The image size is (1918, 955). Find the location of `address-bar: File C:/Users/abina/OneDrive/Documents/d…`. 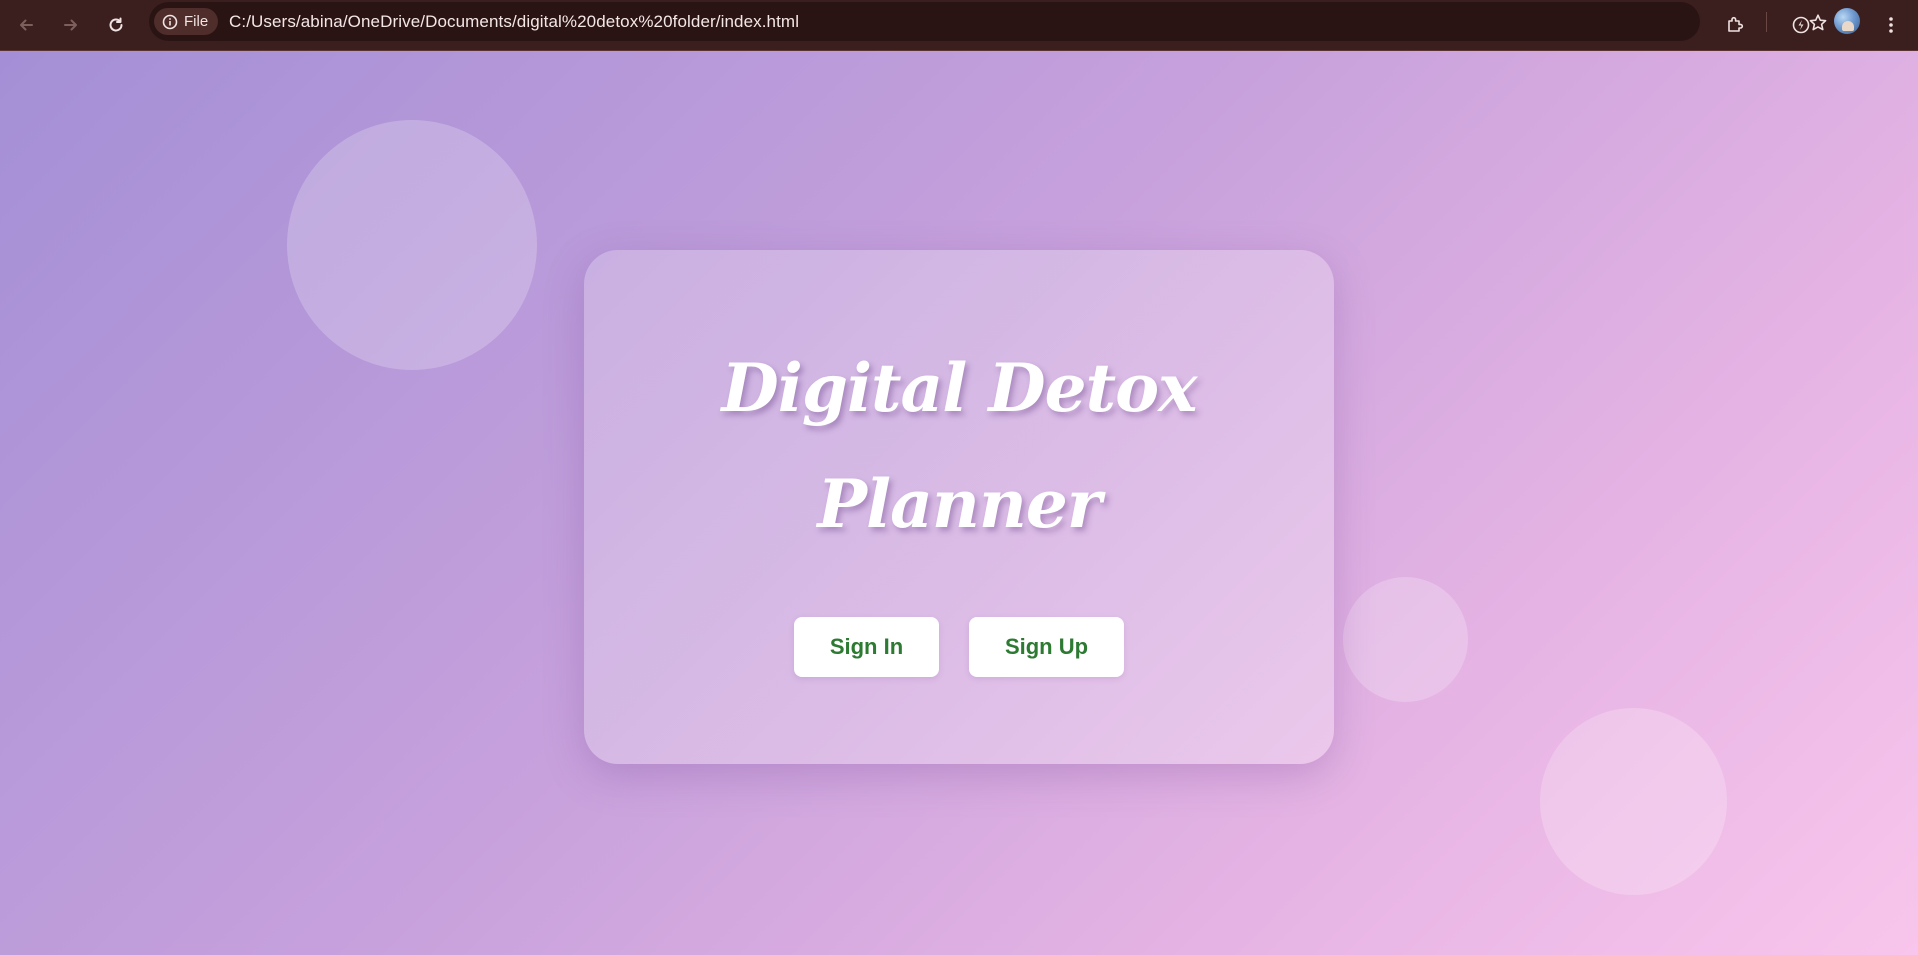

address-bar: File C:/Users/abina/OneDrive/Documents/d… is located at coordinates (988, 21).